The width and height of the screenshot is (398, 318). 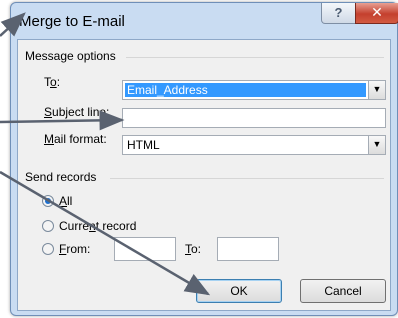 What do you see at coordinates (247, 178) in the screenshot?
I see `send-records-divider` at bounding box center [247, 178].